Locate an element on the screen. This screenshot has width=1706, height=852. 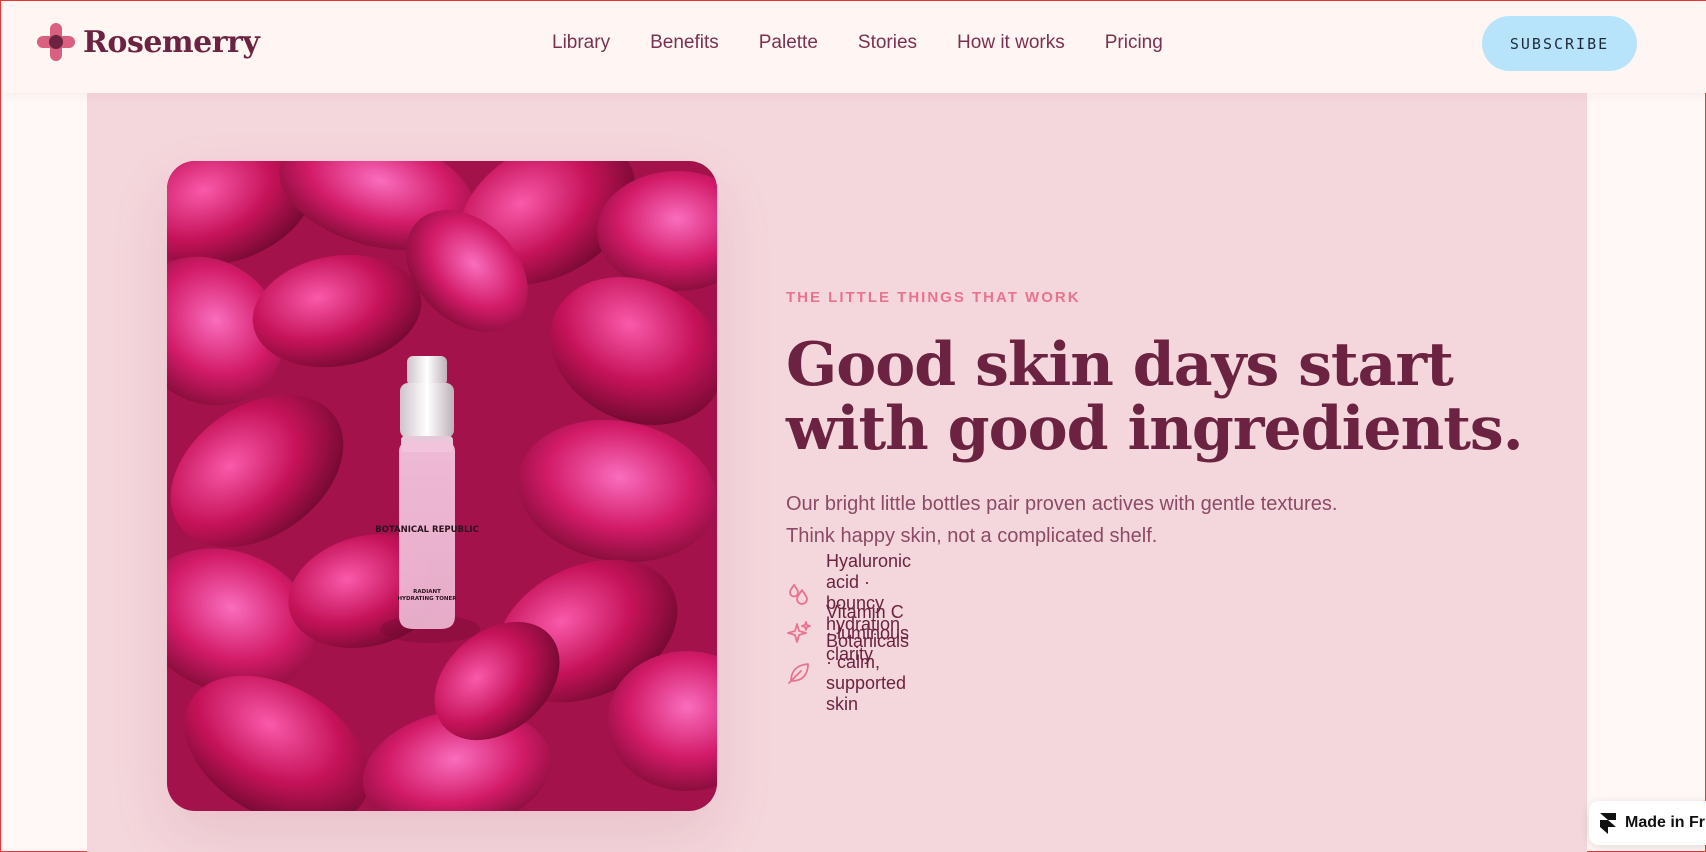
brand-name: Rosemerry is located at coordinates (171, 42).